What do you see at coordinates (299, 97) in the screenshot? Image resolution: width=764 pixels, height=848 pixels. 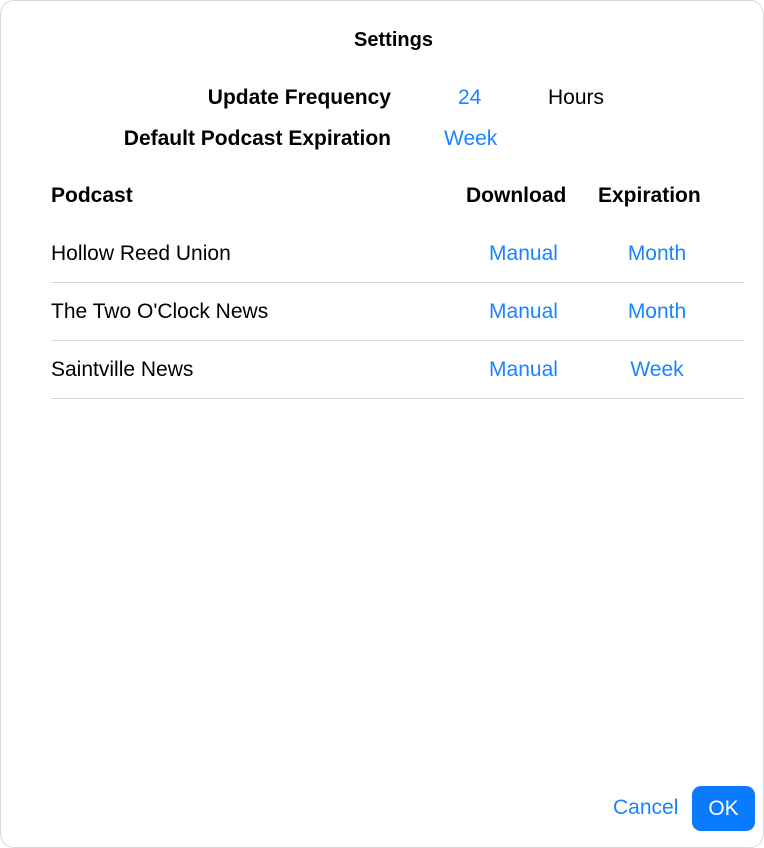 I see `update-frequency-label: Update Frequency` at bounding box center [299, 97].